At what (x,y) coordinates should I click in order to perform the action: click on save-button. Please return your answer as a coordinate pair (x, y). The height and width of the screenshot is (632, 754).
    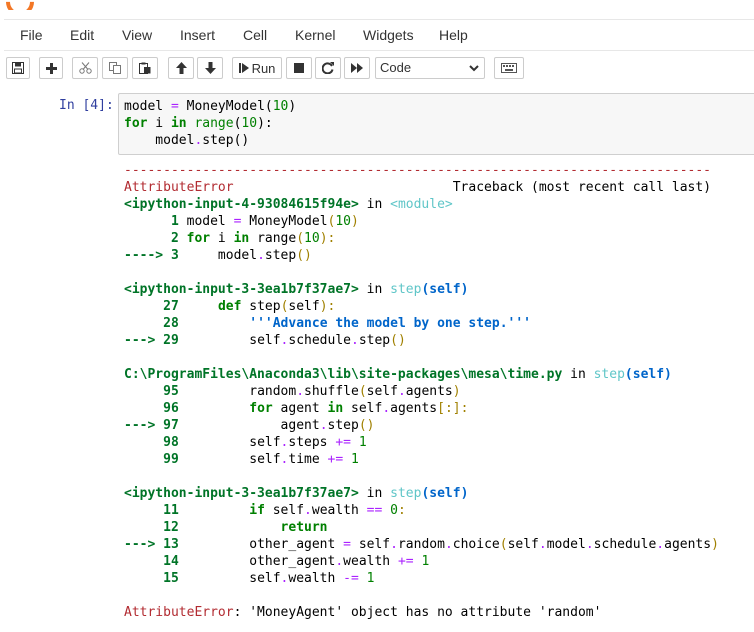
    Looking at the image, I should click on (18, 68).